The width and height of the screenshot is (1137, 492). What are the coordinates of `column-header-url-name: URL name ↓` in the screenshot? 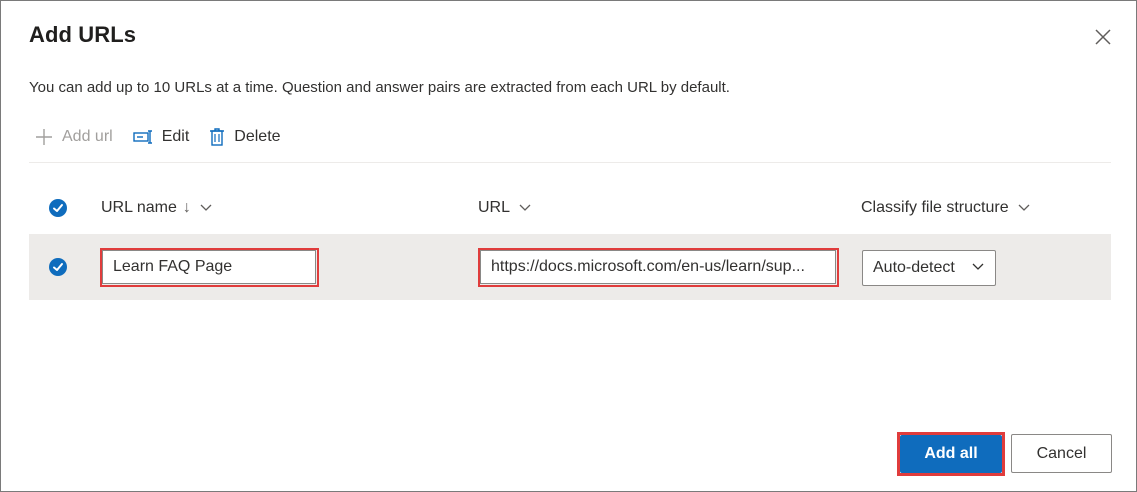 It's located at (157, 208).